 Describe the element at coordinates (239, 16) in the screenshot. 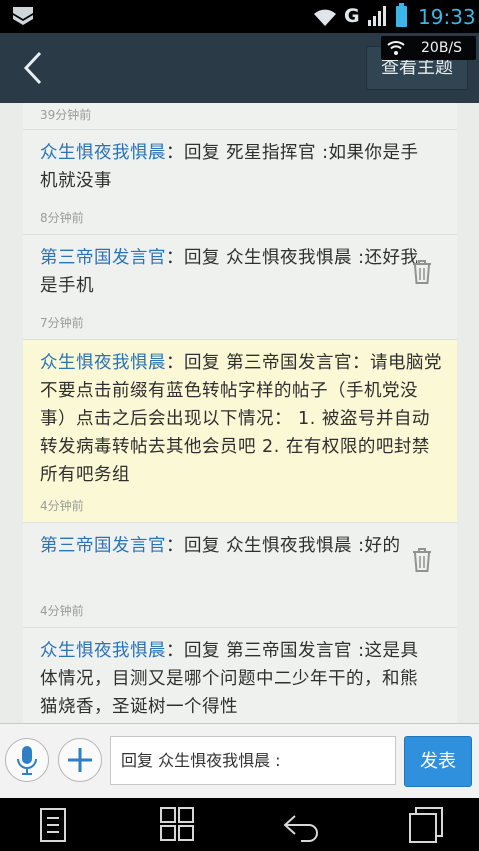

I see `status-bar: G 19:33` at that location.